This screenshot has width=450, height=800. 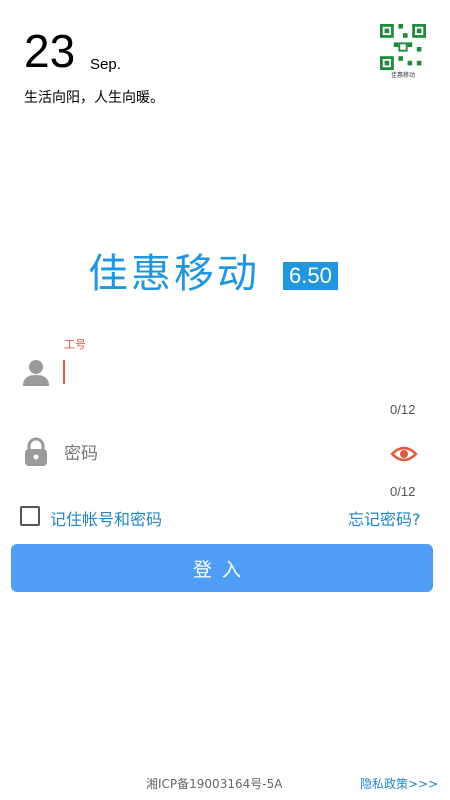 I want to click on icp-record-text: 湘ICP备19003164号-5A, so click(x=214, y=784).